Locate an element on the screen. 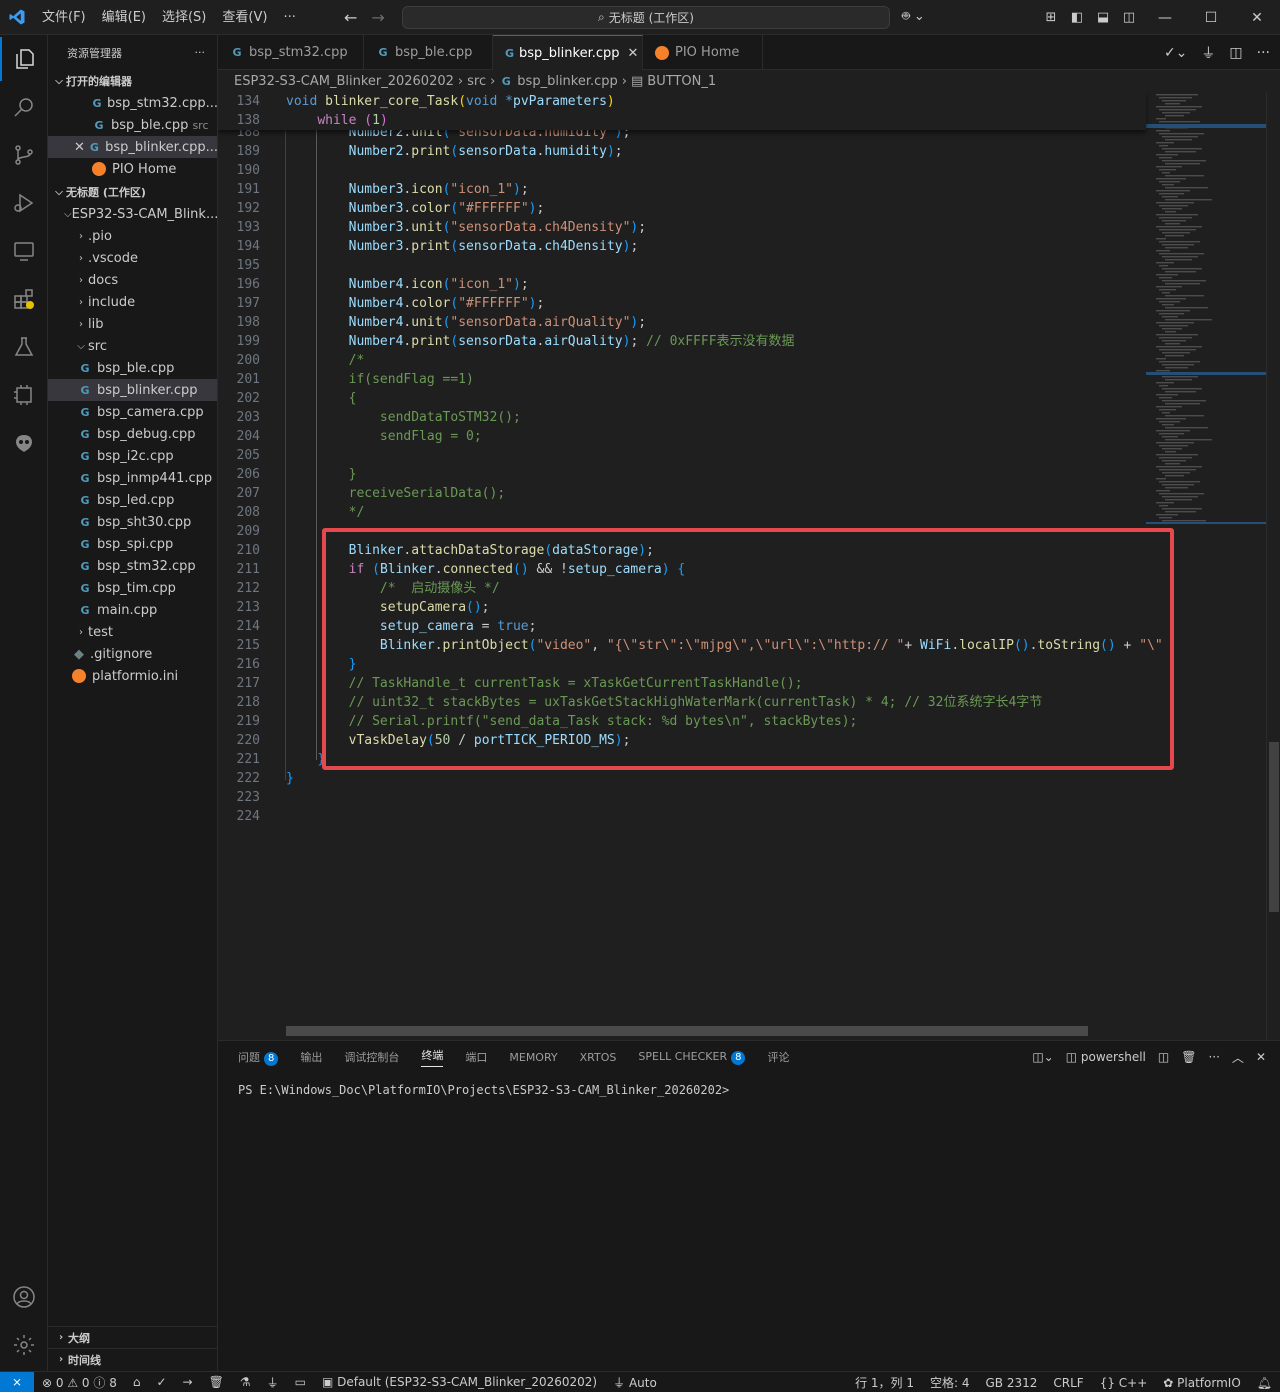  tab-terminal: 终端 is located at coordinates (432, 1057).